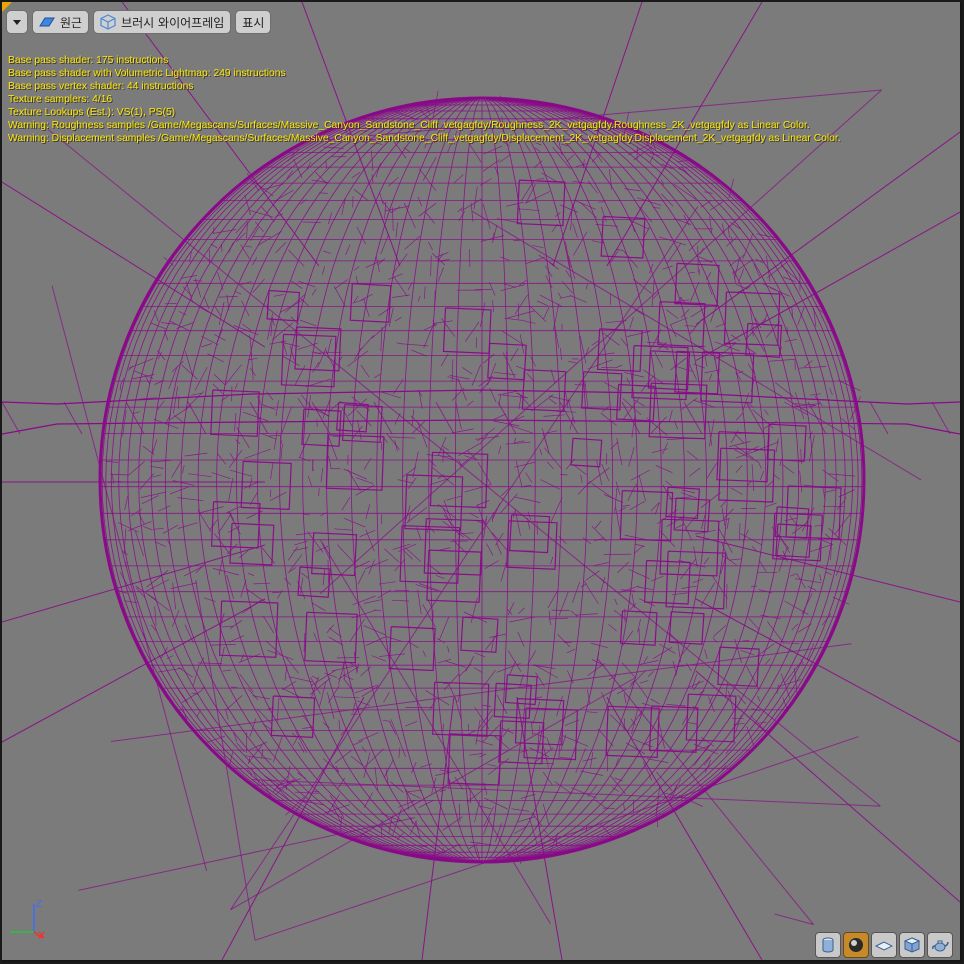 This screenshot has height=964, width=964. I want to click on preview-cube-button, so click(912, 945).